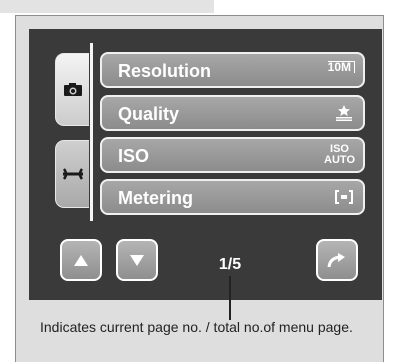 This screenshot has width=397, height=362. I want to click on return-arrow-icon, so click(336, 260).